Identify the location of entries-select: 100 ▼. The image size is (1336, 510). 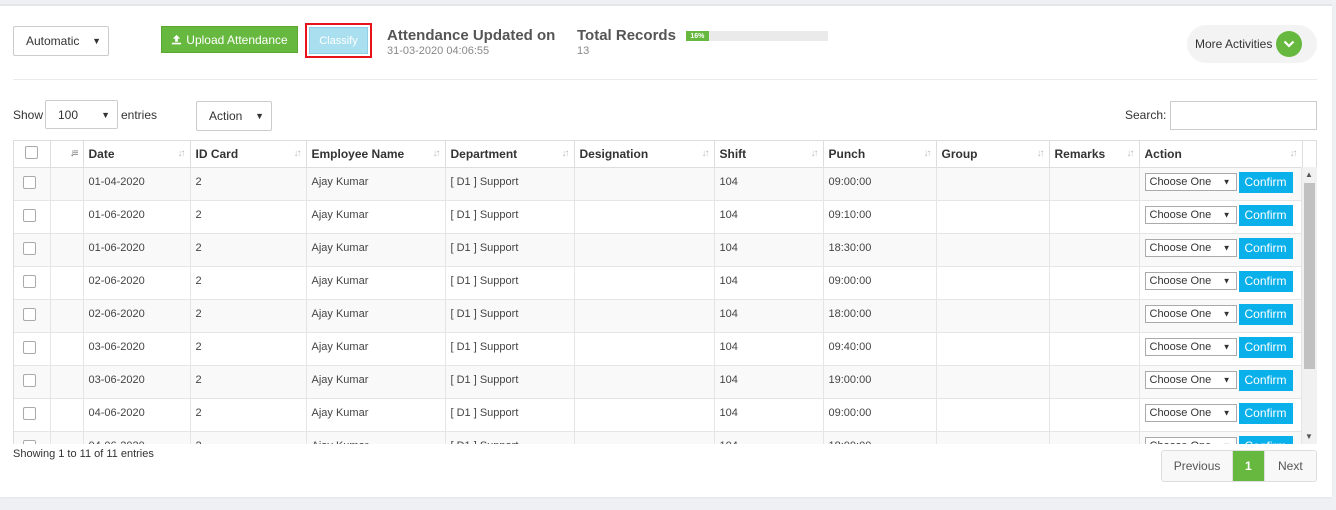
(81, 114).